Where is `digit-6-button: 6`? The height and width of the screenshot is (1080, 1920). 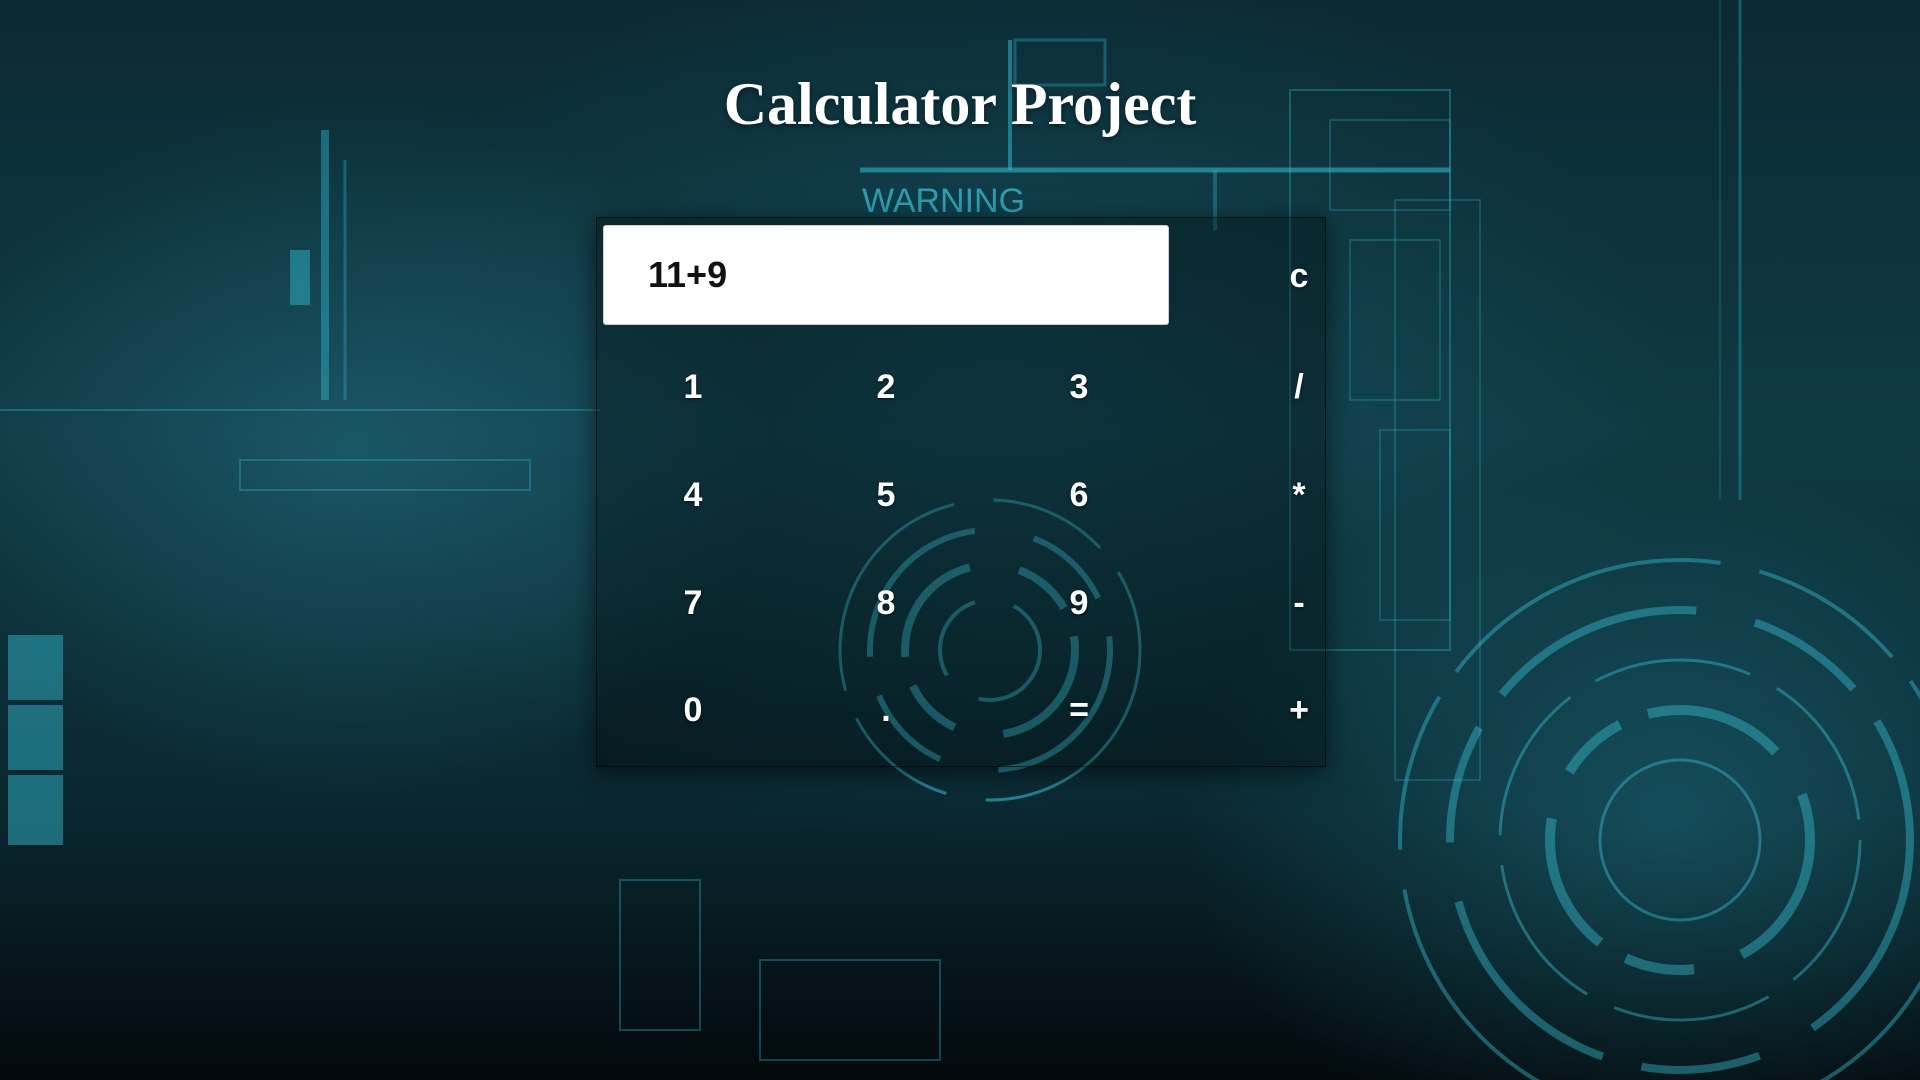 digit-6-button: 6 is located at coordinates (1079, 495).